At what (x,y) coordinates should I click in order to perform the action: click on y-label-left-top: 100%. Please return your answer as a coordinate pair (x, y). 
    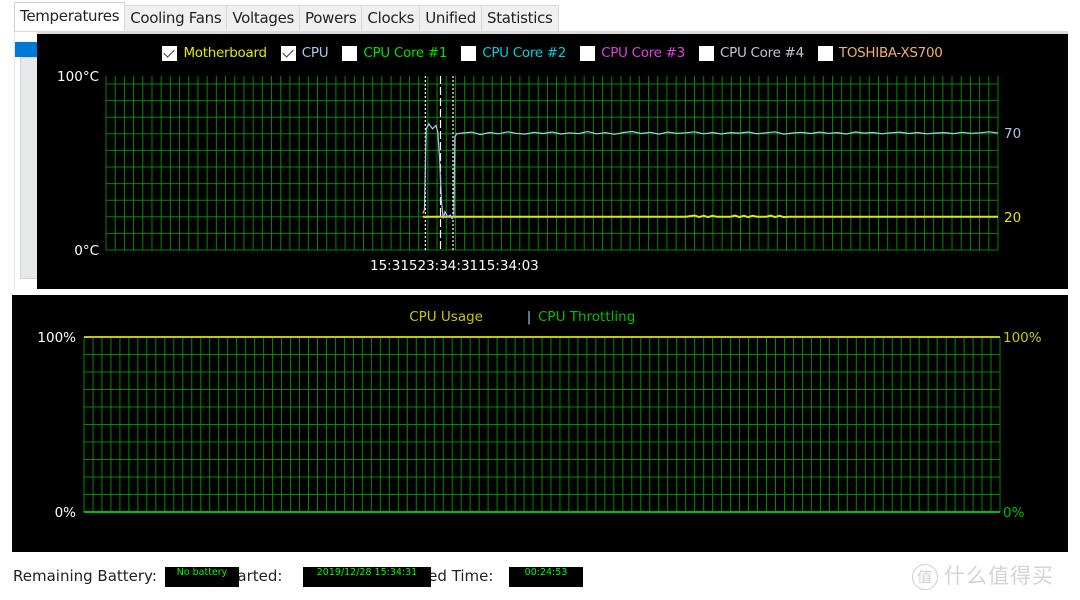
    Looking at the image, I should click on (56, 338).